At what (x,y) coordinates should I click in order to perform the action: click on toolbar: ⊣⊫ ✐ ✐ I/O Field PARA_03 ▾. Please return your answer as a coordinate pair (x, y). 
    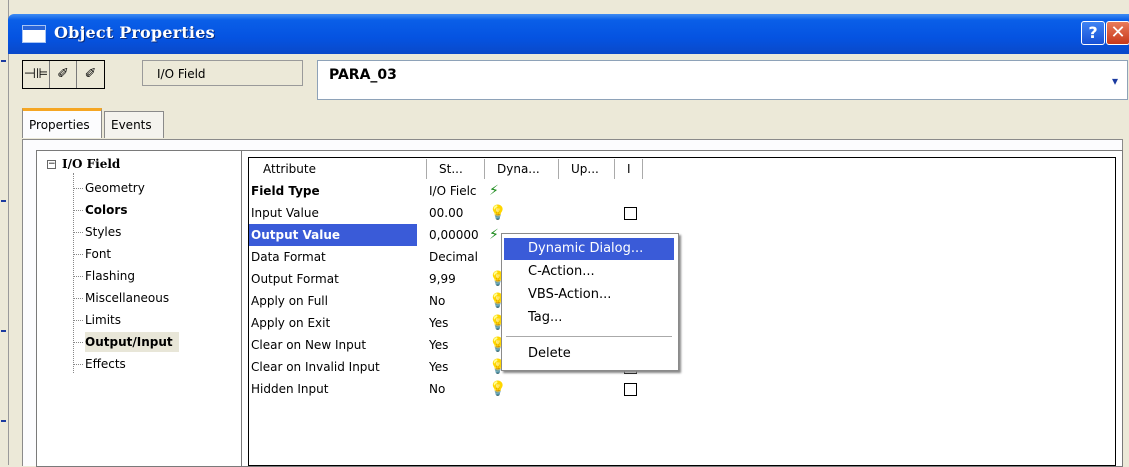
    Looking at the image, I should click on (568, 79).